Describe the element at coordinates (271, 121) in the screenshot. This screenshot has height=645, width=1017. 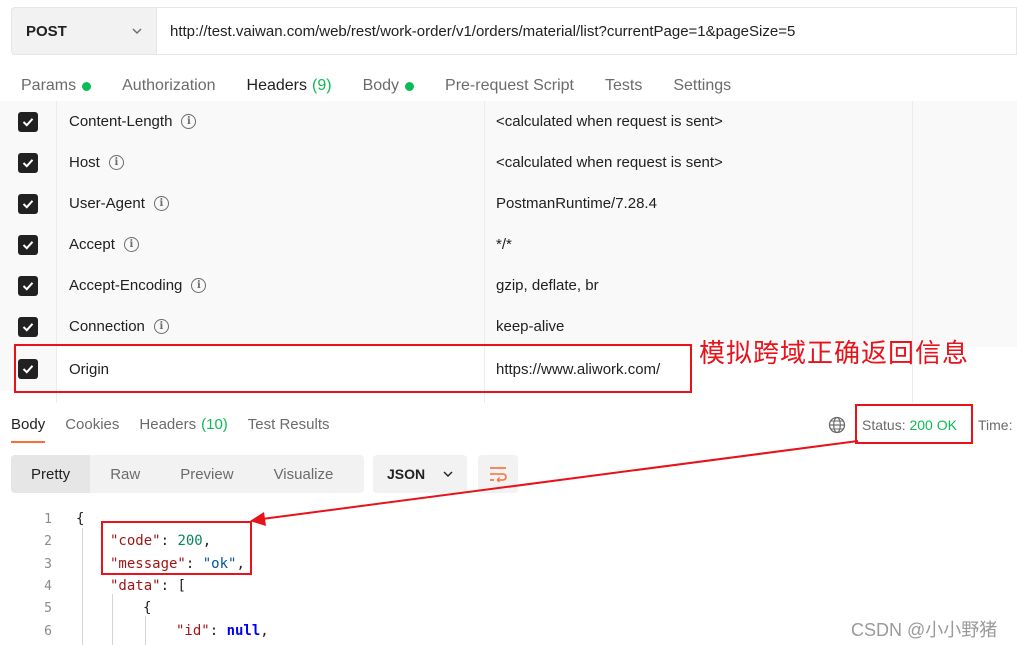
I see `header-key-cell: Content-Length i` at that location.